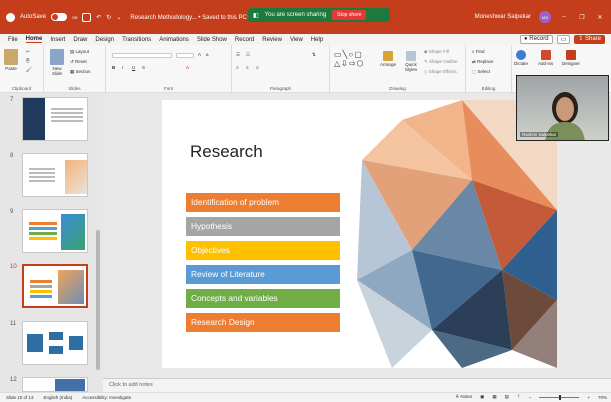  Describe the element at coordinates (247, 67) in the screenshot. I see `align-center-icon: ≡` at that location.